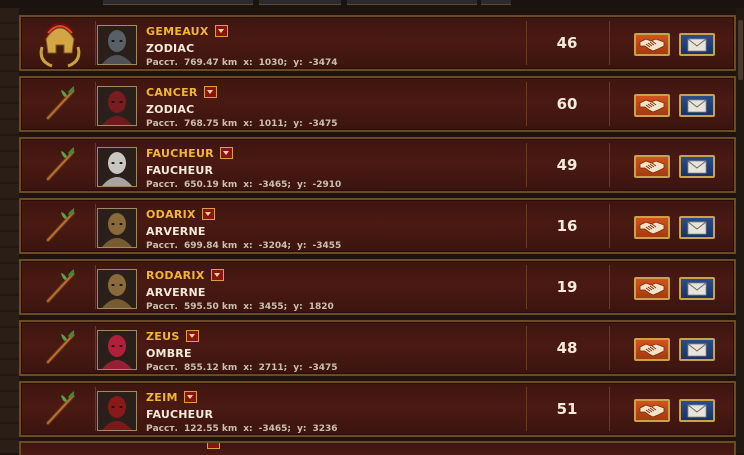  What do you see at coordinates (323, 63) in the screenshot?
I see `y-coordinate: -3474` at bounding box center [323, 63].